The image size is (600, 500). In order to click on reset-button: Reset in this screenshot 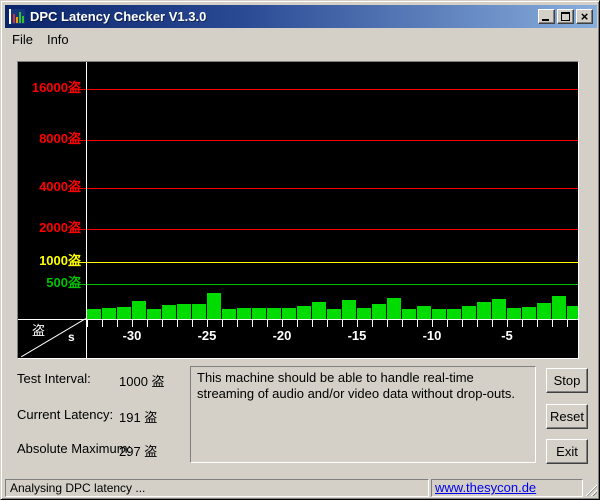, I will do `click(567, 416)`.